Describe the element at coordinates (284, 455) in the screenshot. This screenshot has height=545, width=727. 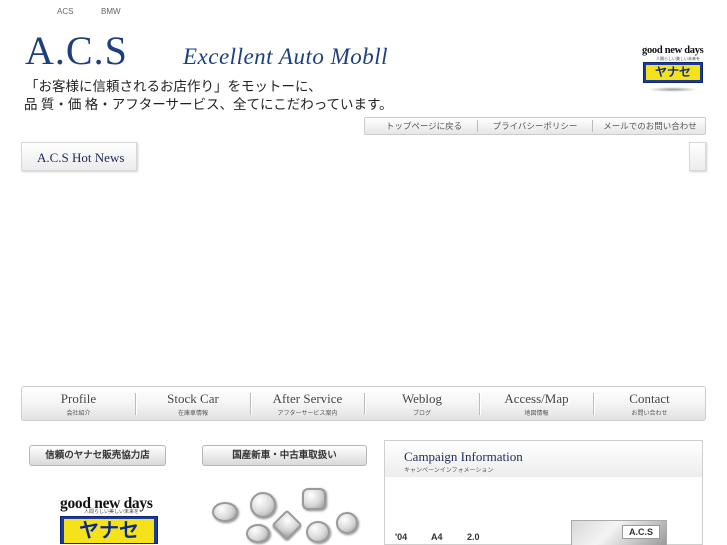
I see `new-used-cars-button: 国産新車・中古車取扱い` at that location.